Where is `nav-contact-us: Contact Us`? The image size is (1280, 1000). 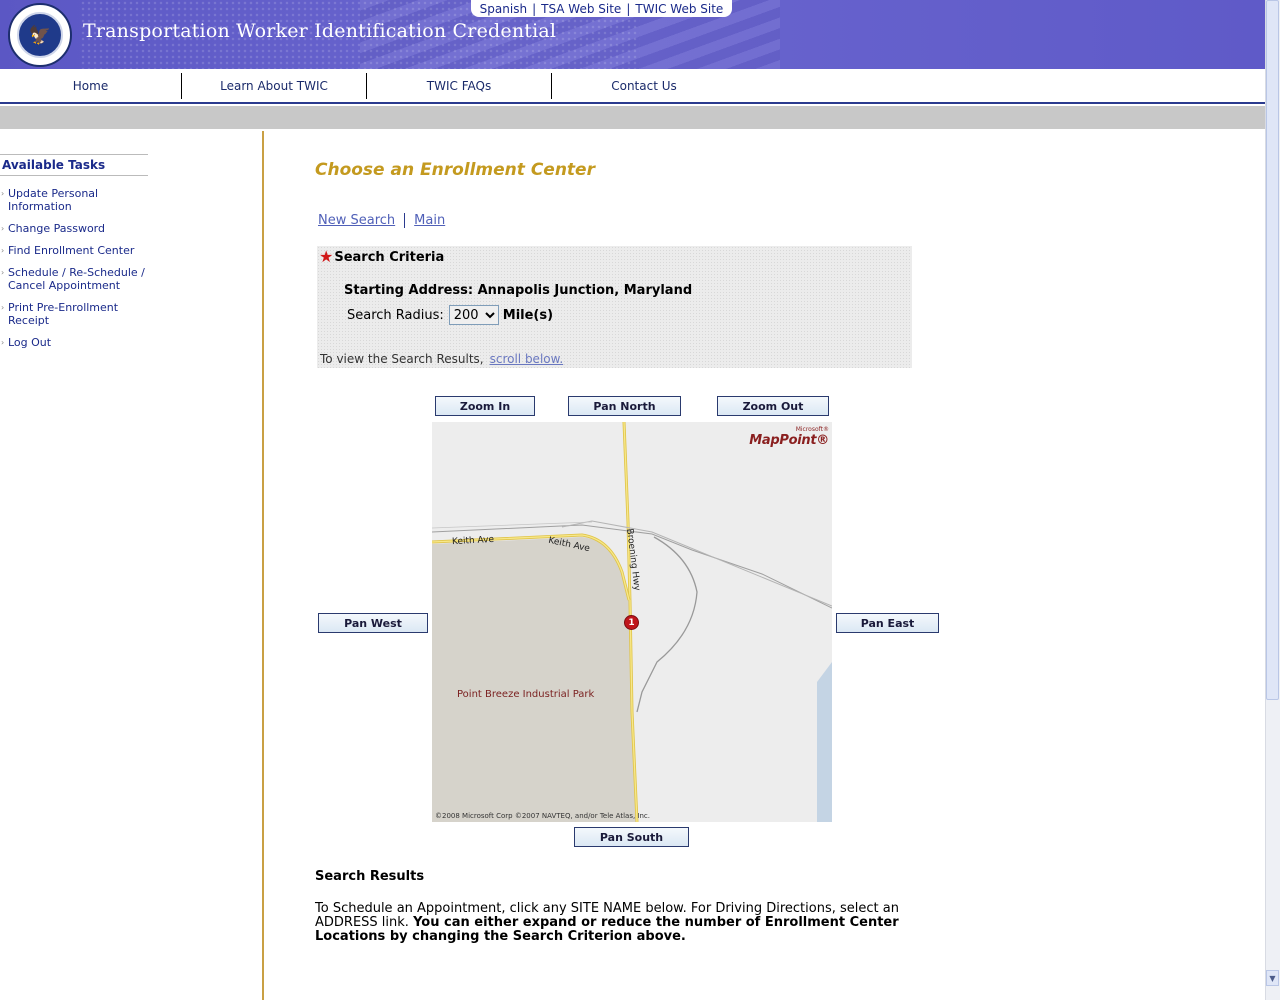 nav-contact-us: Contact Us is located at coordinates (644, 86).